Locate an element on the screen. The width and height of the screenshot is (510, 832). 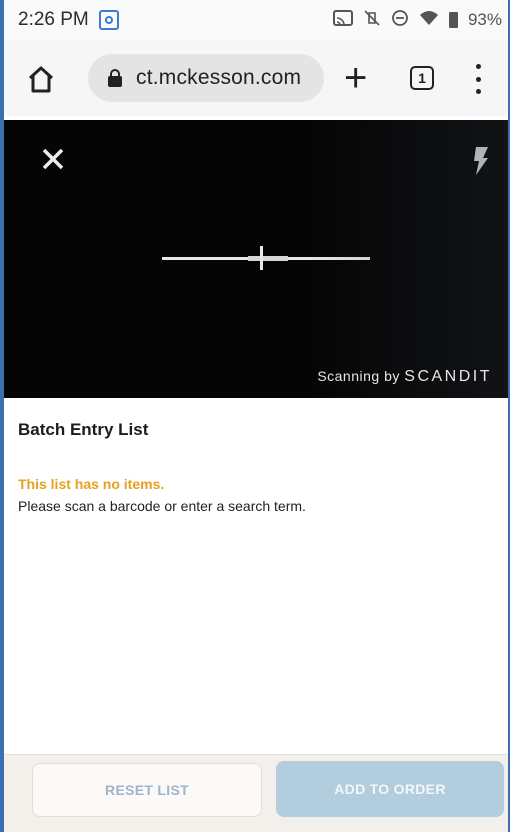
status-bar: 2:26 PM 93% is located at coordinates (256, 20).